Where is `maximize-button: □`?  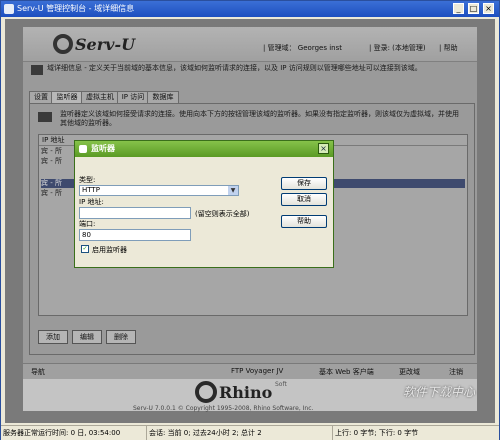 maximize-button: □ is located at coordinates (473, 8).